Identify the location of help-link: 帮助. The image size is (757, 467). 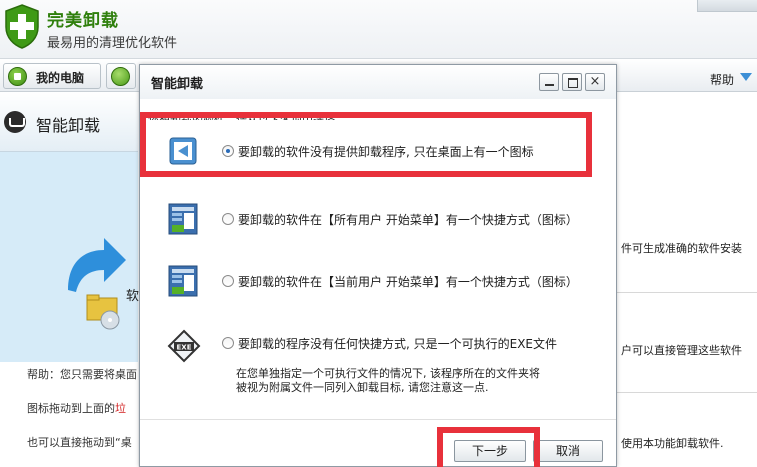
(722, 79).